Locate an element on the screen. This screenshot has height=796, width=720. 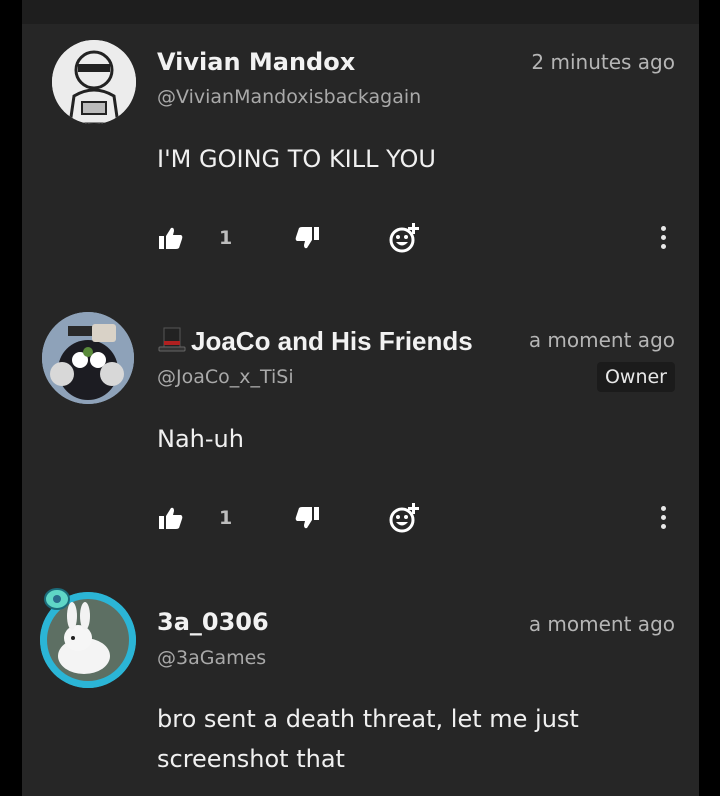
comment-author-name-text: JoaCo and His Friends is located at coordinates (332, 341).